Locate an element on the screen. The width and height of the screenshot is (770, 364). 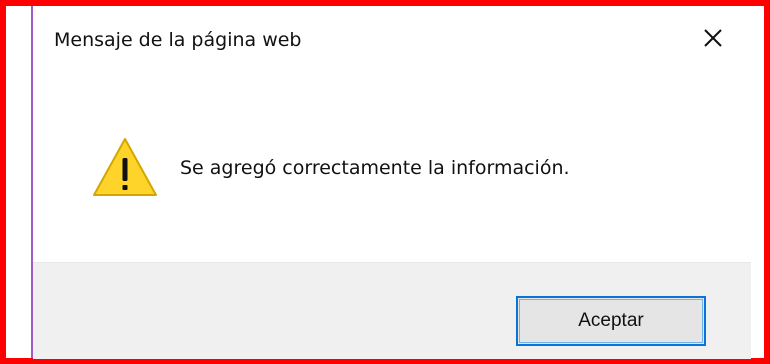
close-icon is located at coordinates (713, 38).